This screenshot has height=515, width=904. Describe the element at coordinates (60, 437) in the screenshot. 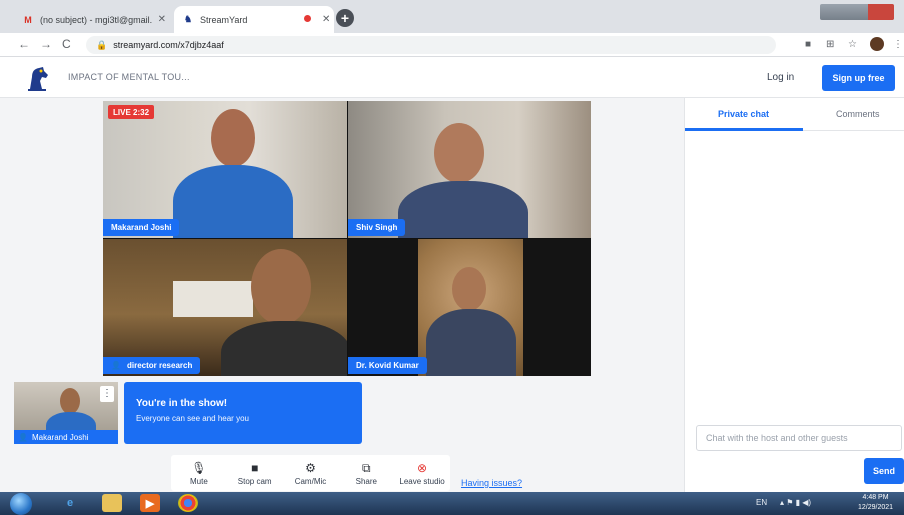

I see `self-name: Makarand Joshi` at that location.